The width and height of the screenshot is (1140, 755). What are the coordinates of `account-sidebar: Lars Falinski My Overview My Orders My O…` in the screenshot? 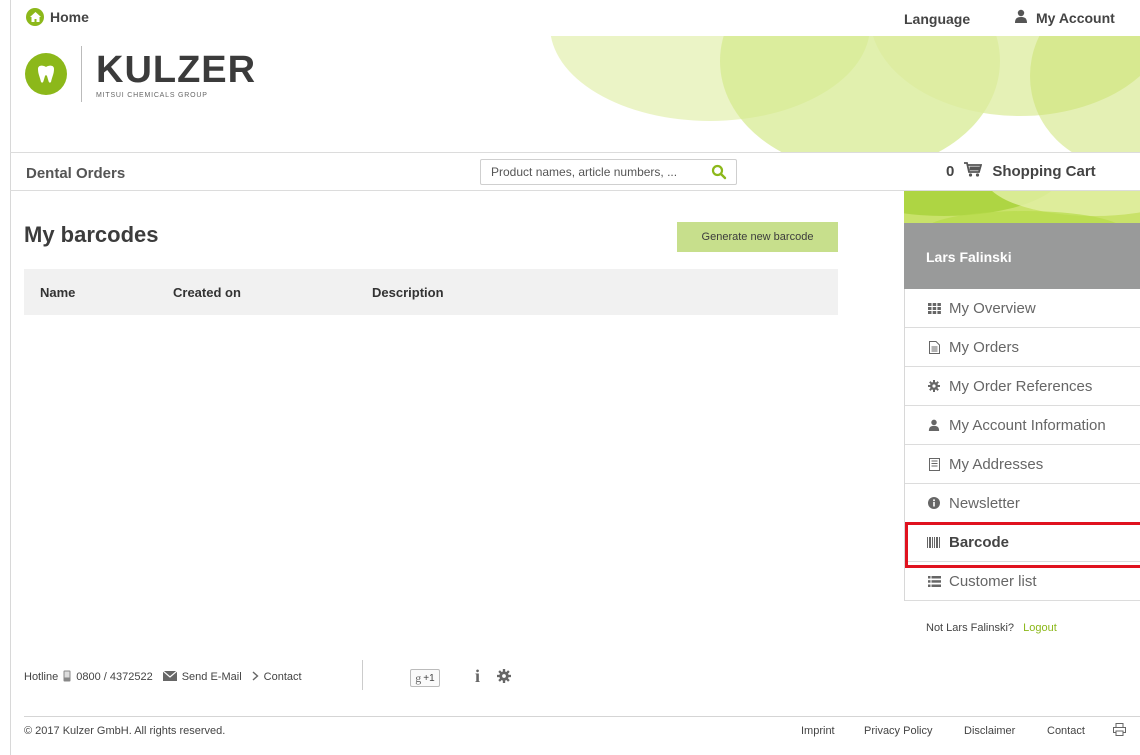 It's located at (1022, 423).